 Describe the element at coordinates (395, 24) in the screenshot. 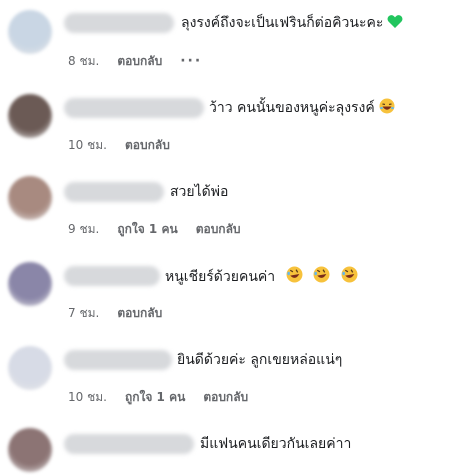

I see `green-heart-icon` at that location.